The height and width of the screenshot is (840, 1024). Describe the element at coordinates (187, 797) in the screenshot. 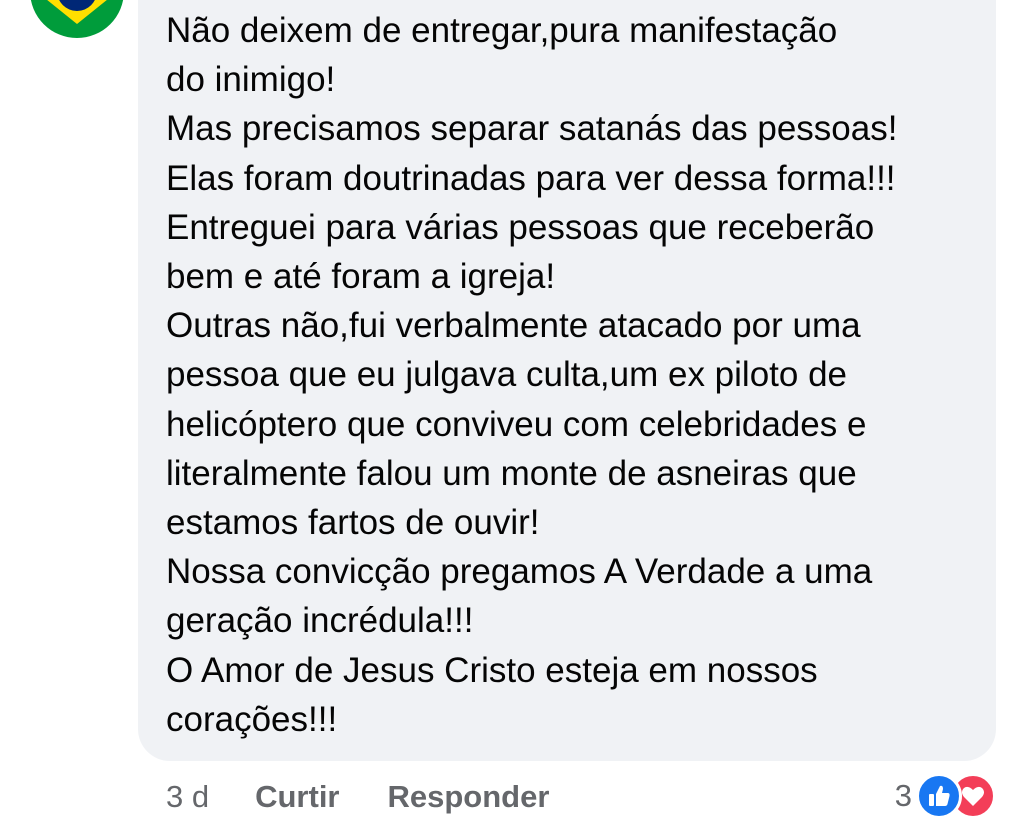

I see `timestamp: 3 d` at that location.